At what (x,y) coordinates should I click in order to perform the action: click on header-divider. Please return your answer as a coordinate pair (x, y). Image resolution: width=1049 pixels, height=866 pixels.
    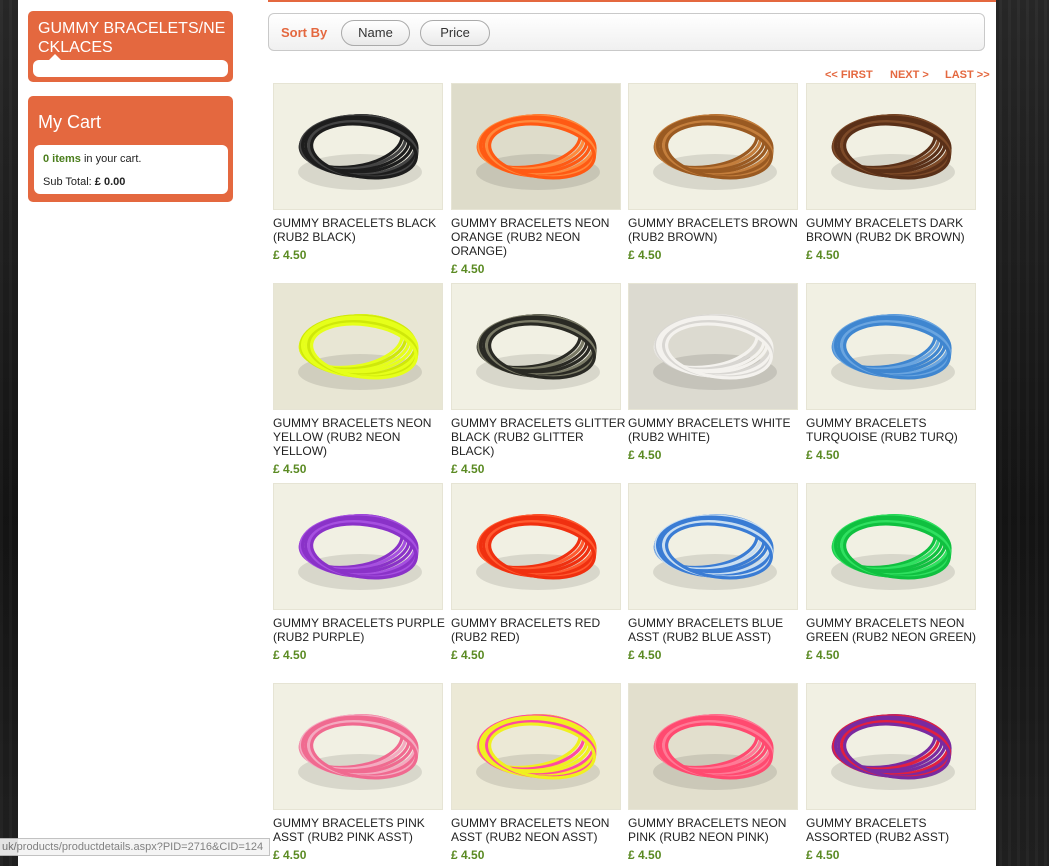
    Looking at the image, I should click on (632, 1).